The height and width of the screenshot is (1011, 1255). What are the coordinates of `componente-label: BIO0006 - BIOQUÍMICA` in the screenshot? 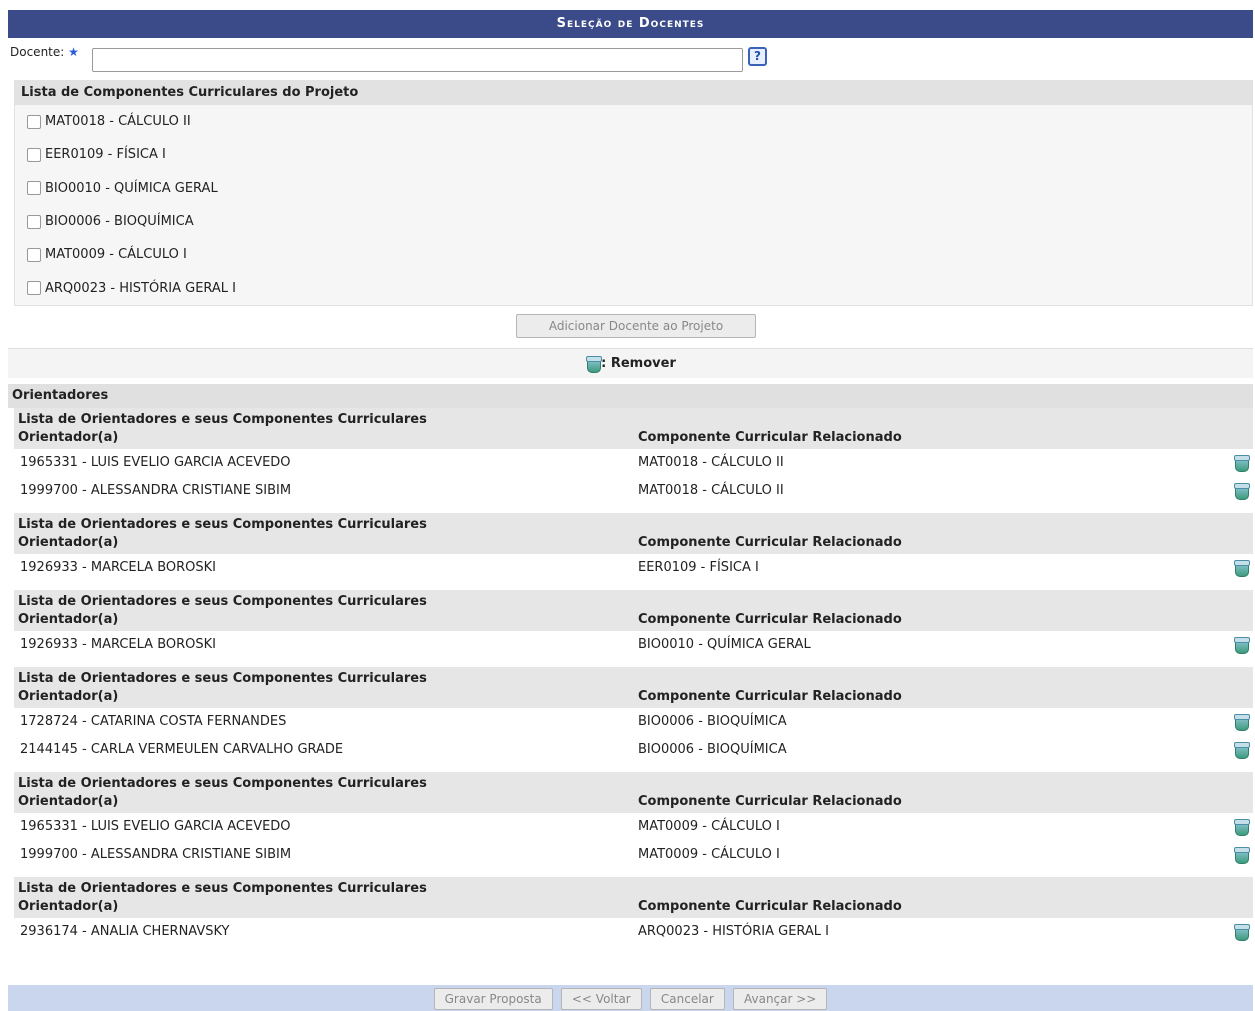 It's located at (119, 222).